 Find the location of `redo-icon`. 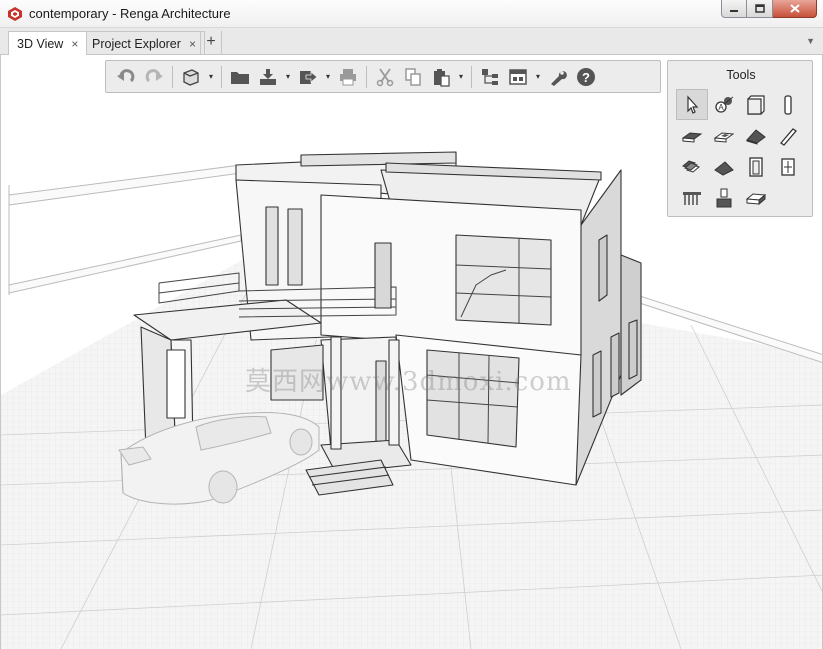

redo-icon is located at coordinates (154, 75).